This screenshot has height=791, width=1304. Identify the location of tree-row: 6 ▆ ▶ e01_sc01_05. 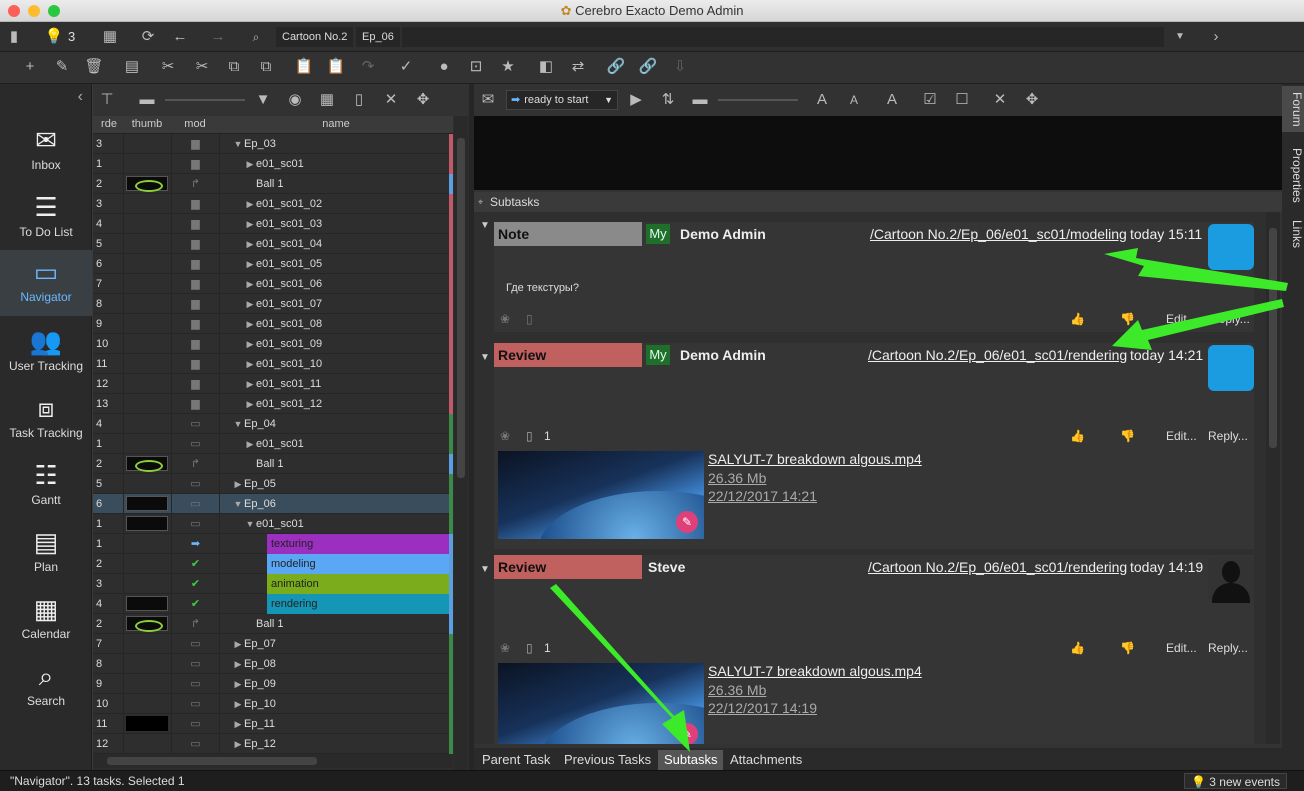
(273, 264).